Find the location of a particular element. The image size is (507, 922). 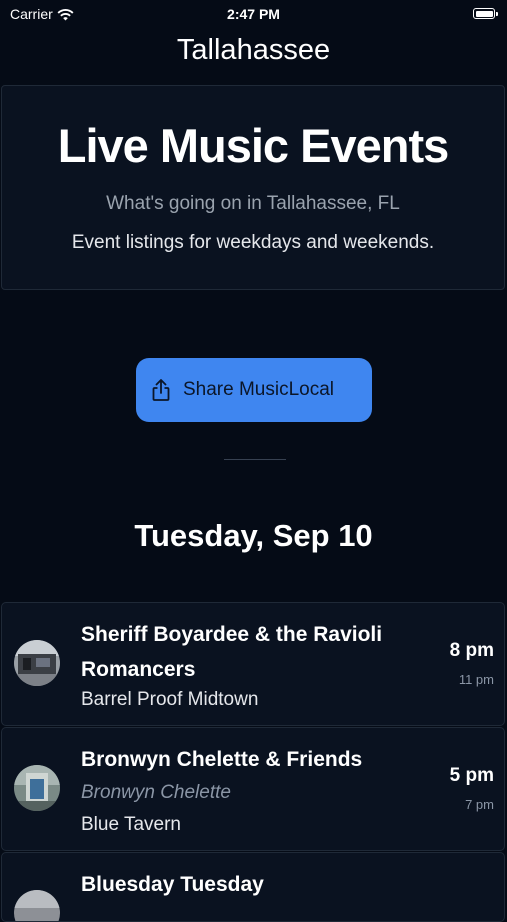

date-heading: Tuesday, Sep 10 is located at coordinates (253, 535).